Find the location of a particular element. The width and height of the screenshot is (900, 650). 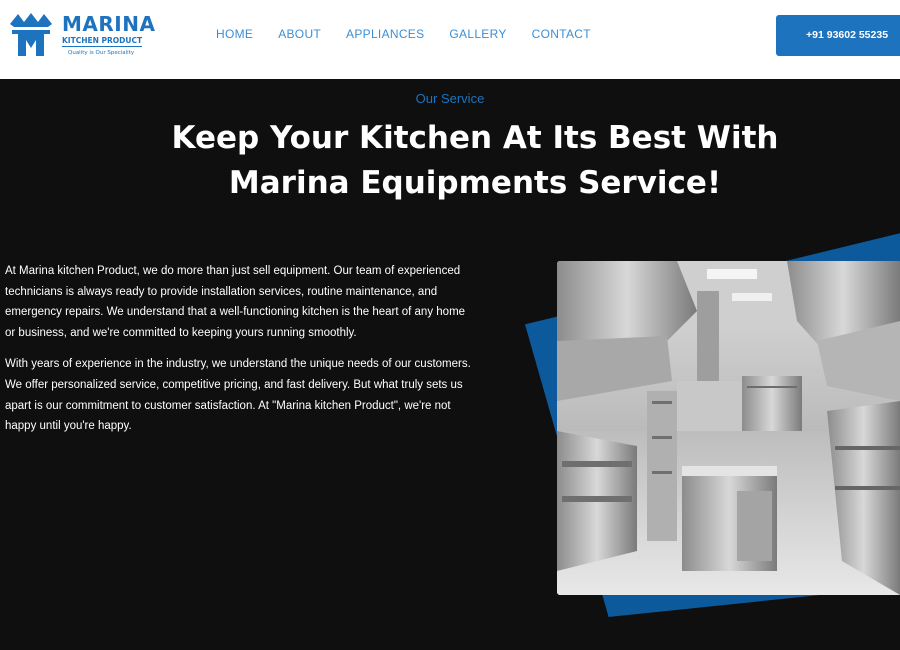

nav-home: HOME is located at coordinates (234, 34).